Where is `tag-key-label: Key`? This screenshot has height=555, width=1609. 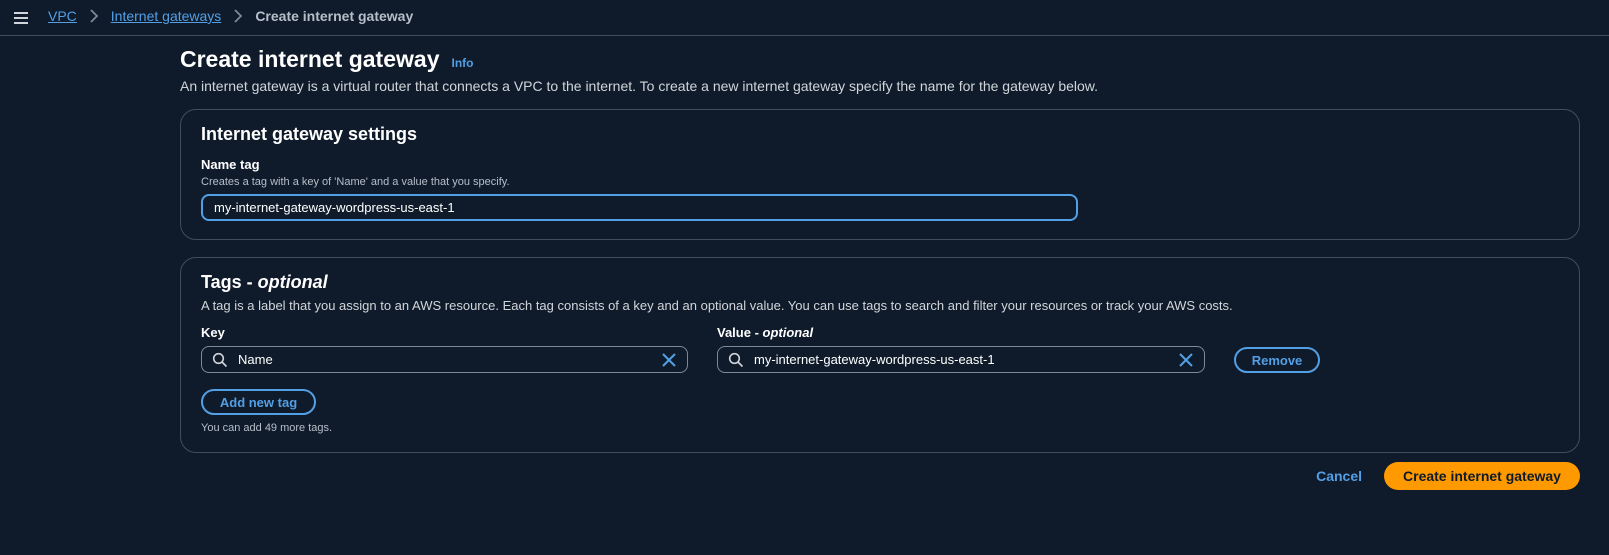 tag-key-label: Key is located at coordinates (213, 332).